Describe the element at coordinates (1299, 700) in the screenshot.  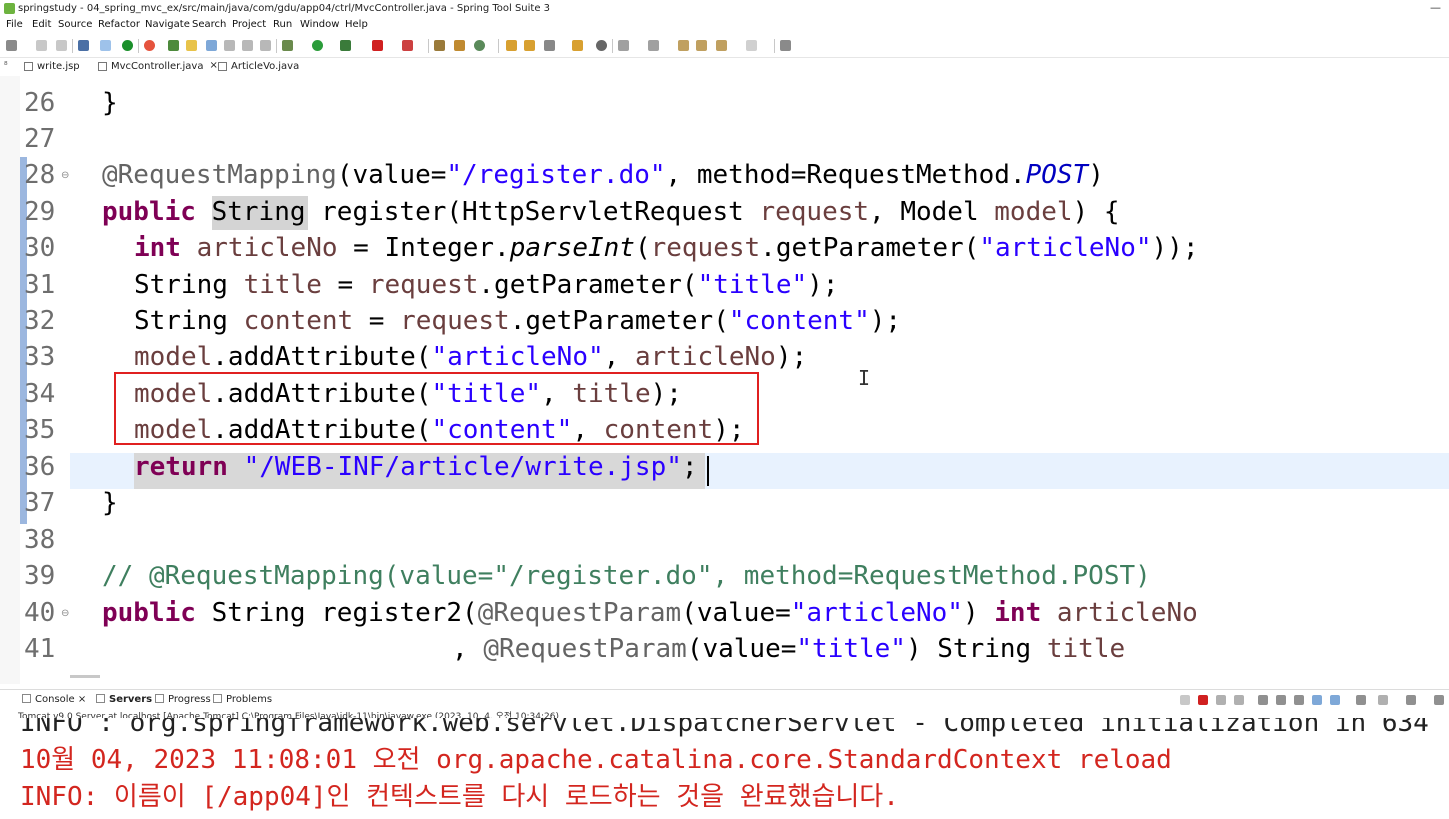
I see `word-wrap-icon` at that location.